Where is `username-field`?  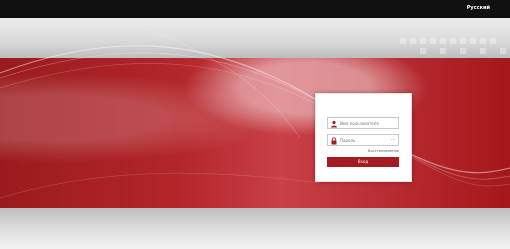
username-field is located at coordinates (363, 123).